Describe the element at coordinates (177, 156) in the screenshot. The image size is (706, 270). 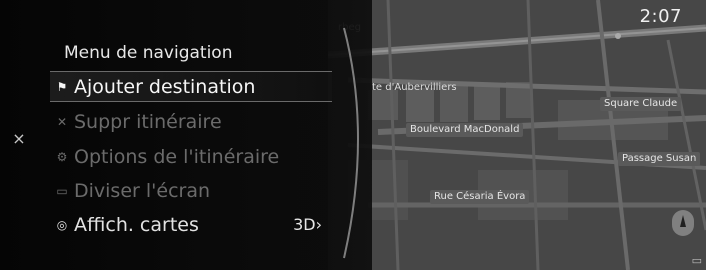
I see `menu-item-label: Options de l'itinéraire` at that location.